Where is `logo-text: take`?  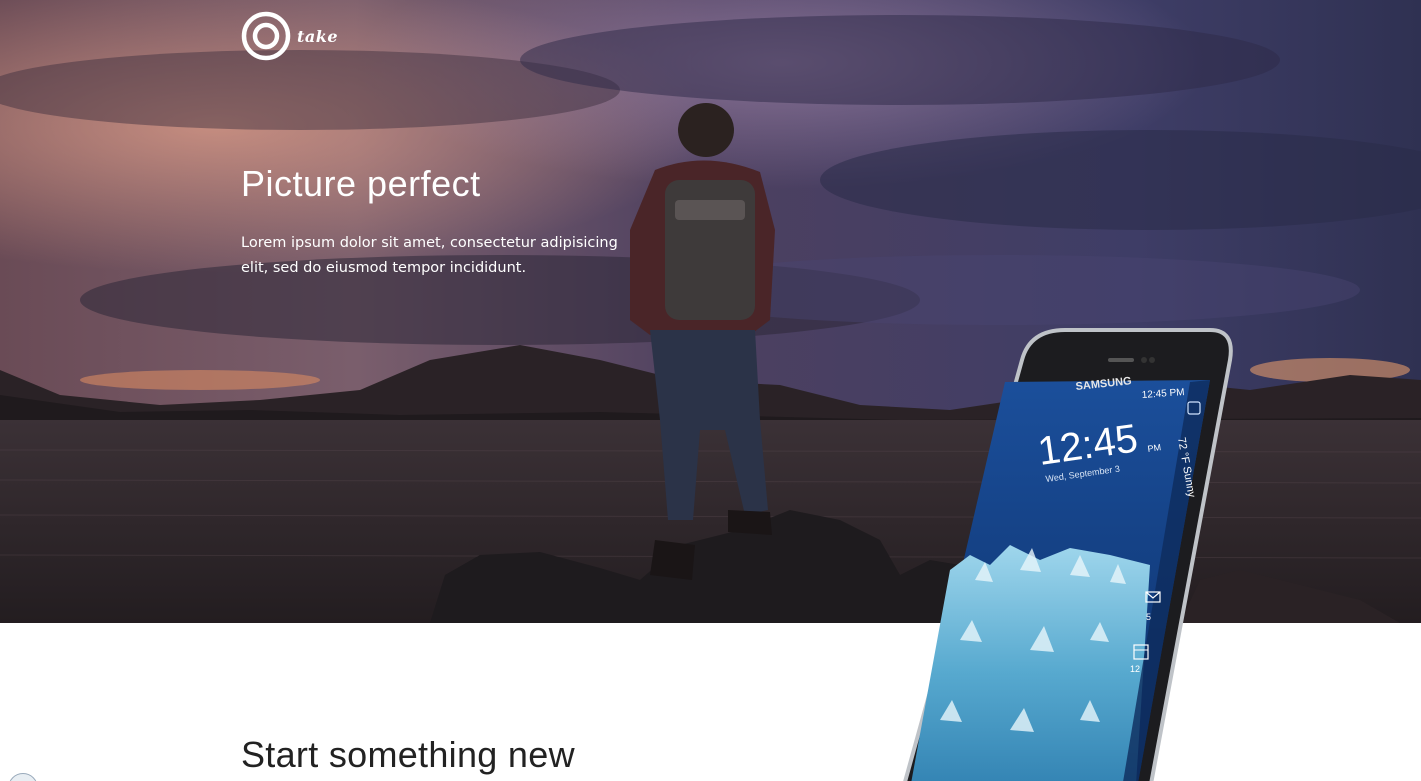 logo-text: take is located at coordinates (318, 36).